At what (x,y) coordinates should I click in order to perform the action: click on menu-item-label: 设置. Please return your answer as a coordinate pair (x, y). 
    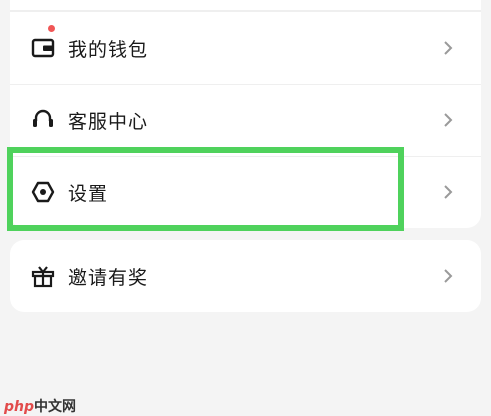
    Looking at the image, I should click on (88, 193).